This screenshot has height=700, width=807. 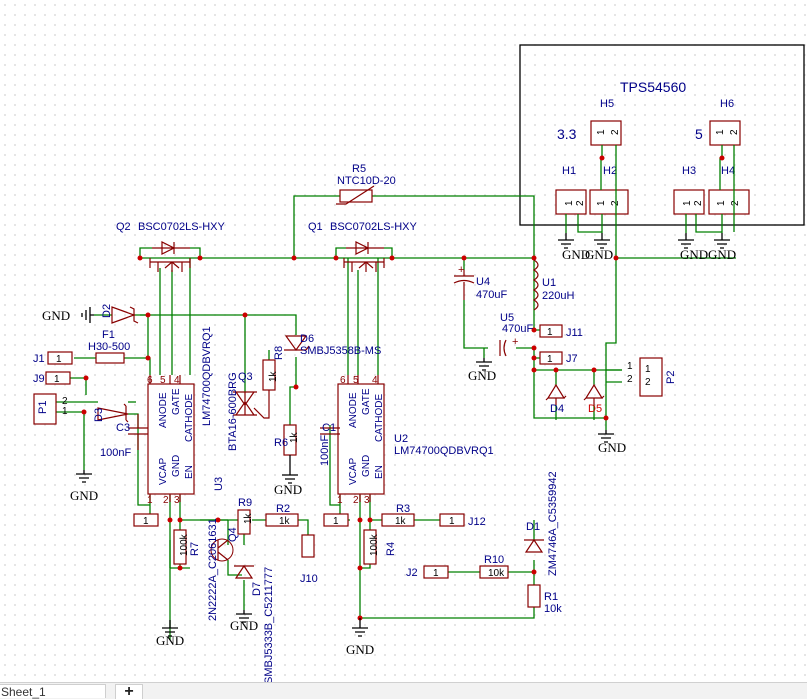 What do you see at coordinates (494, 560) in the screenshot?
I see `r10-ref: R10` at bounding box center [494, 560].